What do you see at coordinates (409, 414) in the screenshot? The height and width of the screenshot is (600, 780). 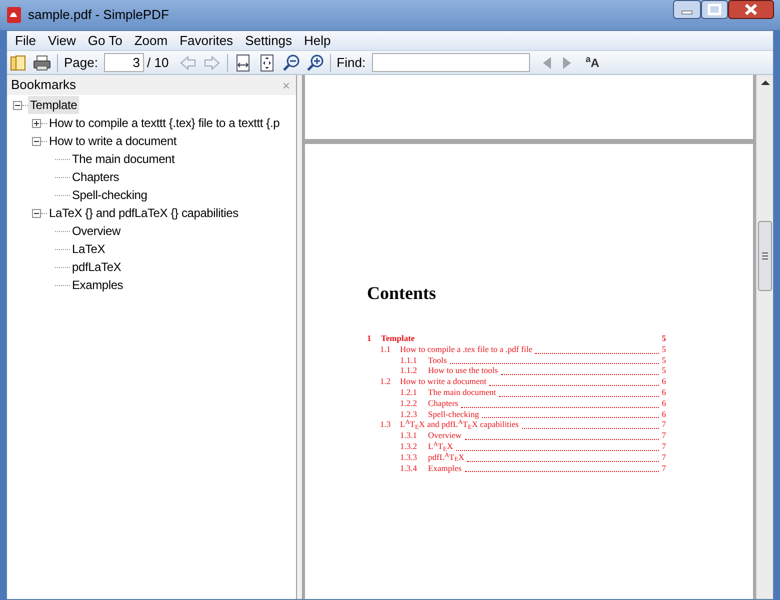 I see `toc-number: 1.2.3` at bounding box center [409, 414].